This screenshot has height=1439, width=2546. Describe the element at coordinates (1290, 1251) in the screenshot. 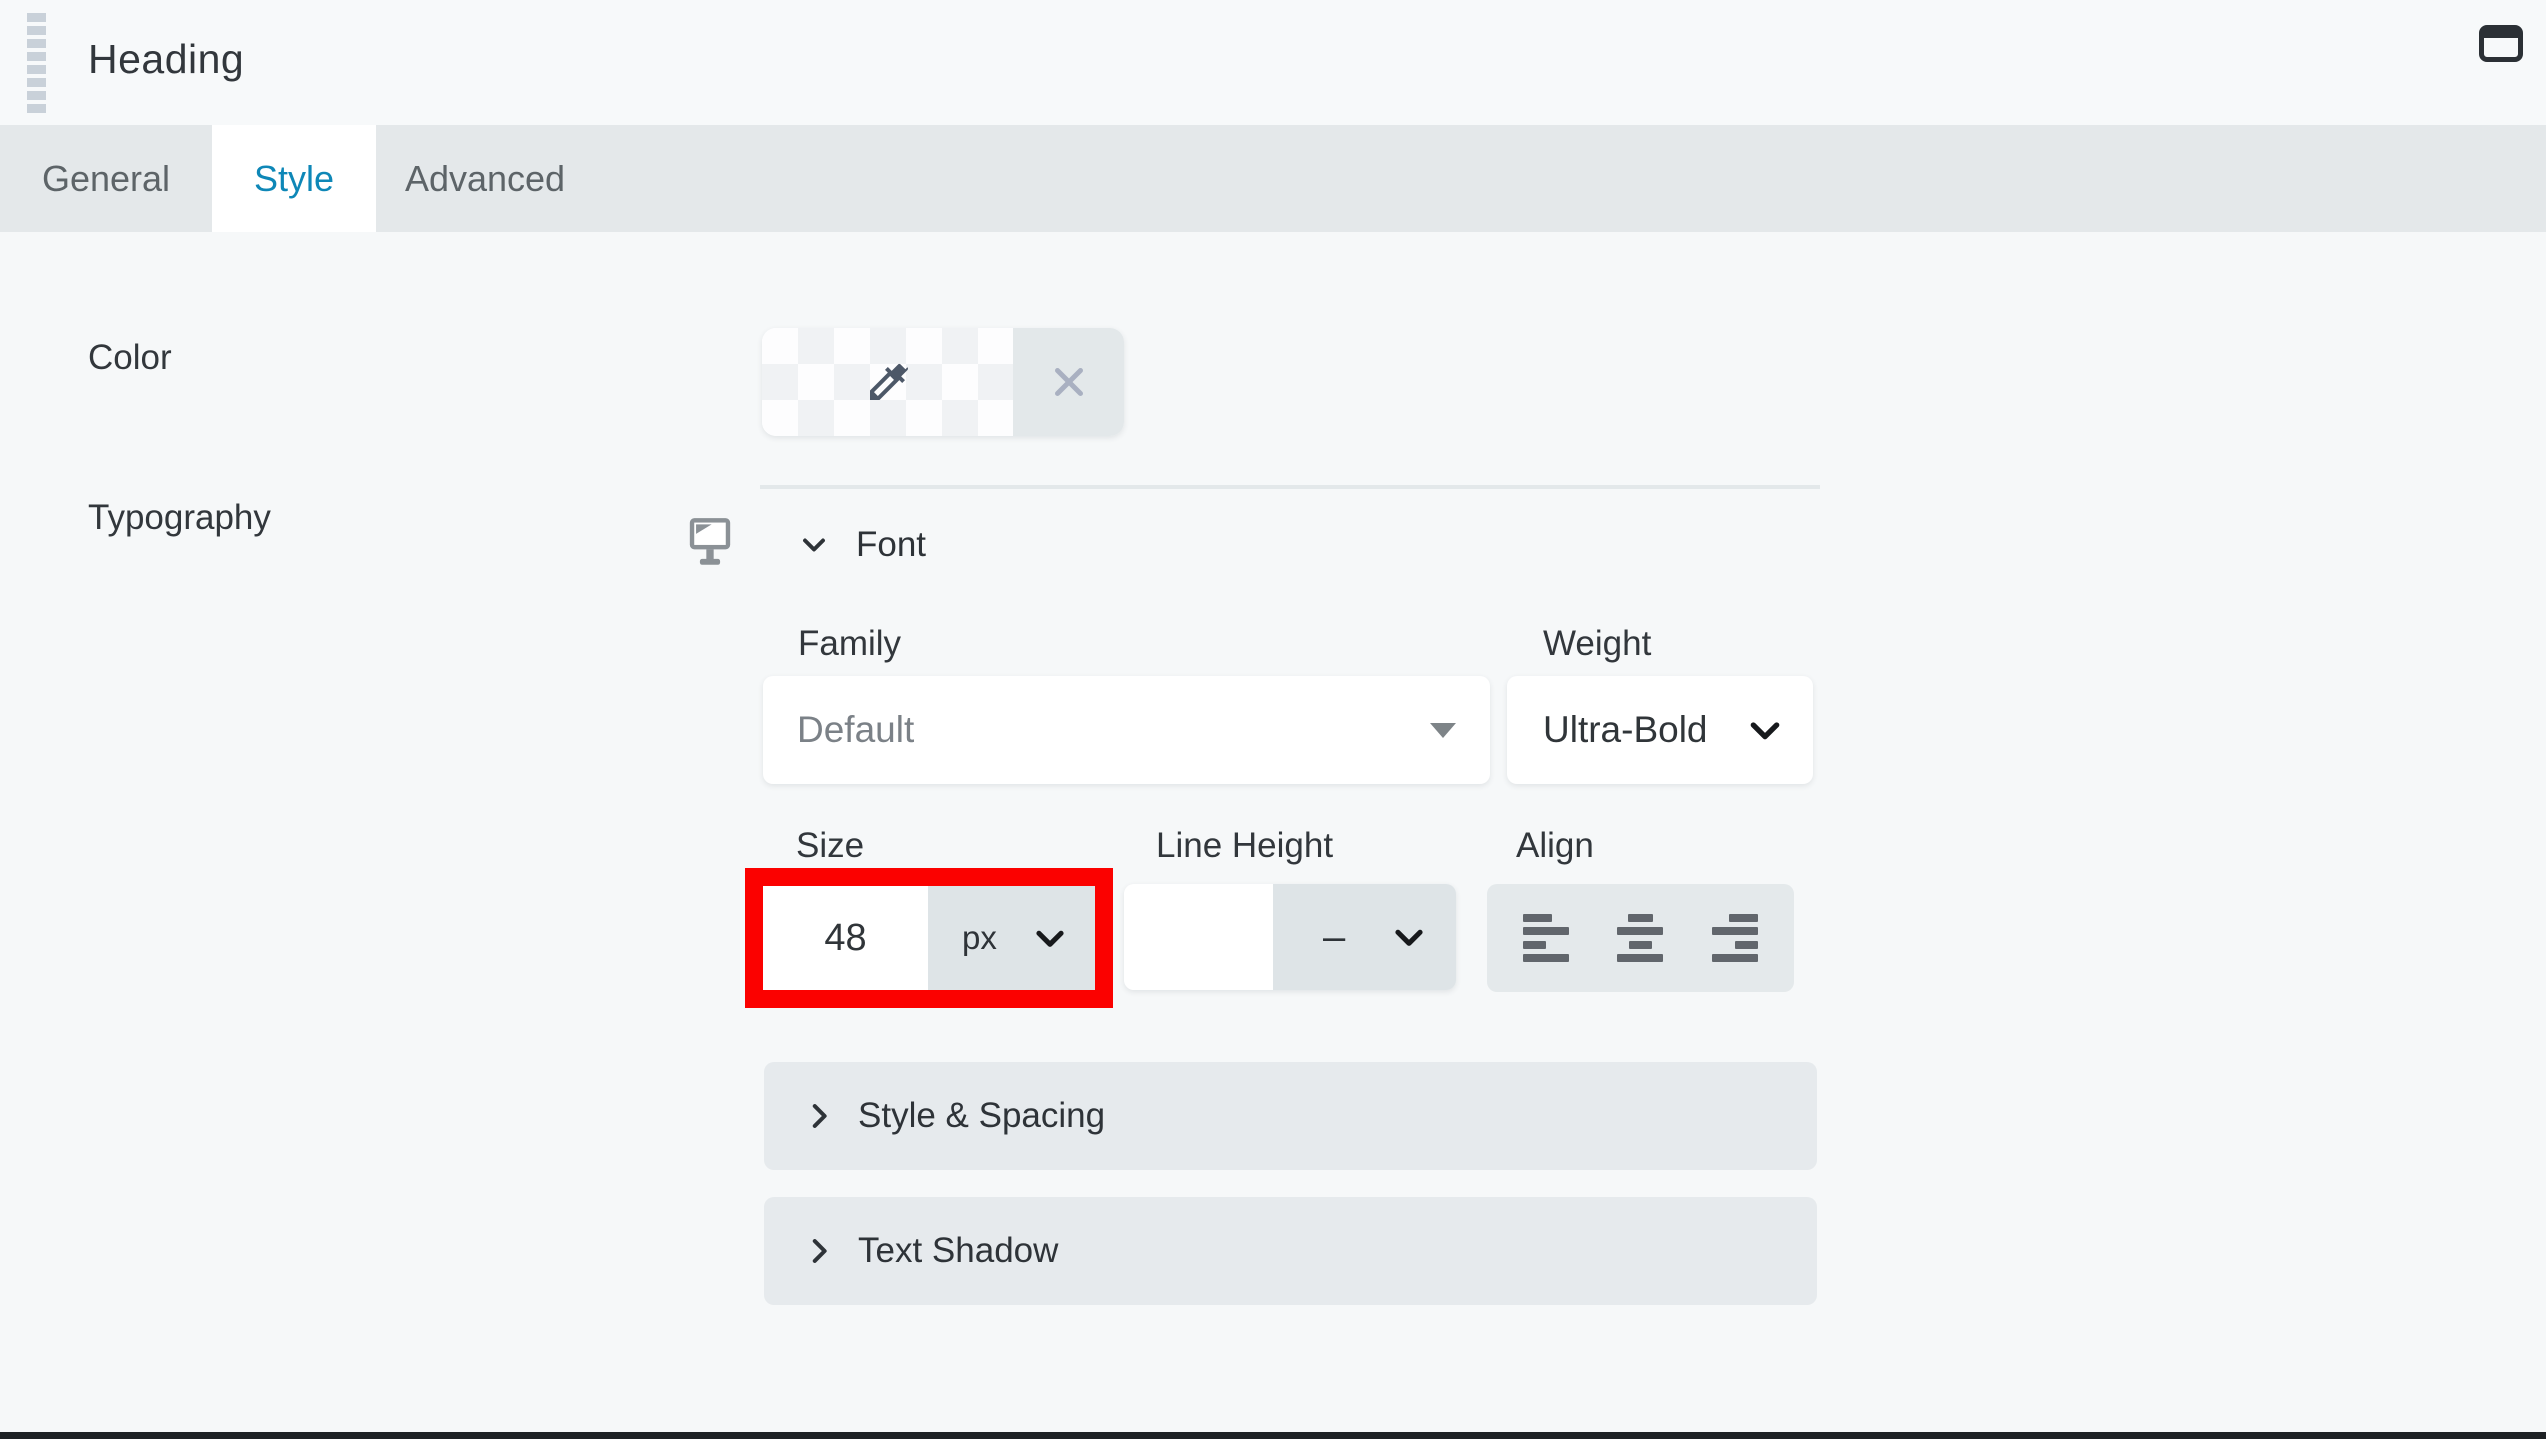

I see `text-shadow-section-header: Text Shadow` at that location.